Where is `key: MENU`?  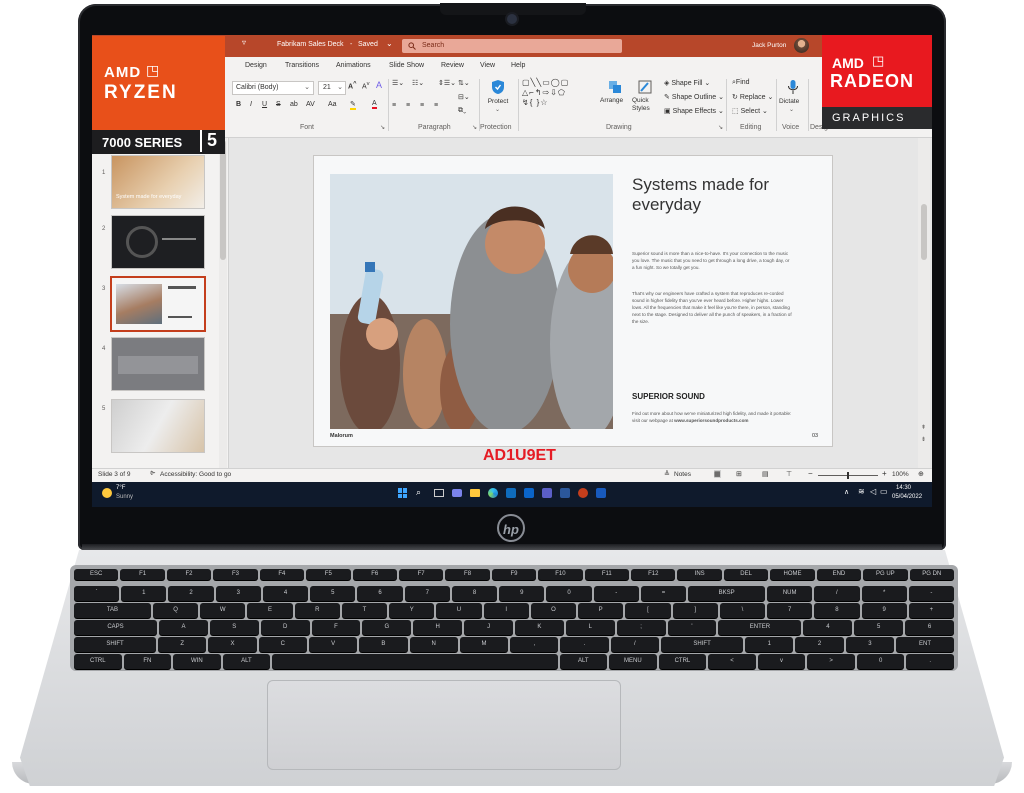 key: MENU is located at coordinates (633, 661).